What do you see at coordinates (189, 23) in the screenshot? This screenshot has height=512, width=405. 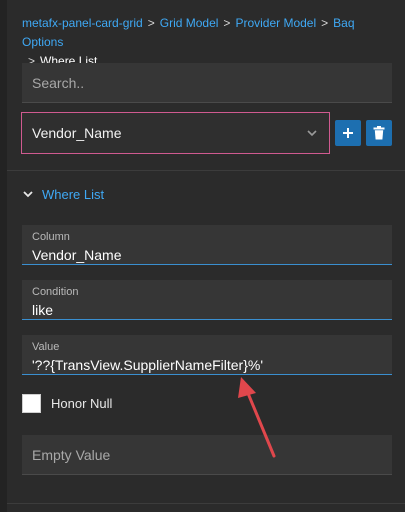 I see `breadcrumb-item-grid-model: Grid Model` at bounding box center [189, 23].